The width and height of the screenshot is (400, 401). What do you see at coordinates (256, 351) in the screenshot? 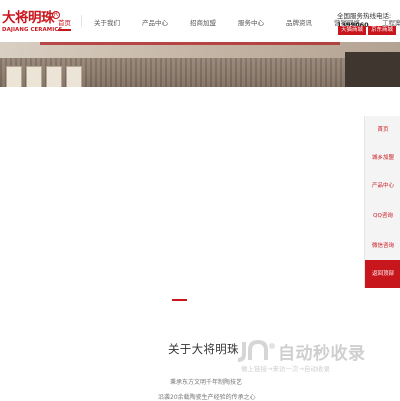
I see `watermark-logo-icon` at bounding box center [256, 351].